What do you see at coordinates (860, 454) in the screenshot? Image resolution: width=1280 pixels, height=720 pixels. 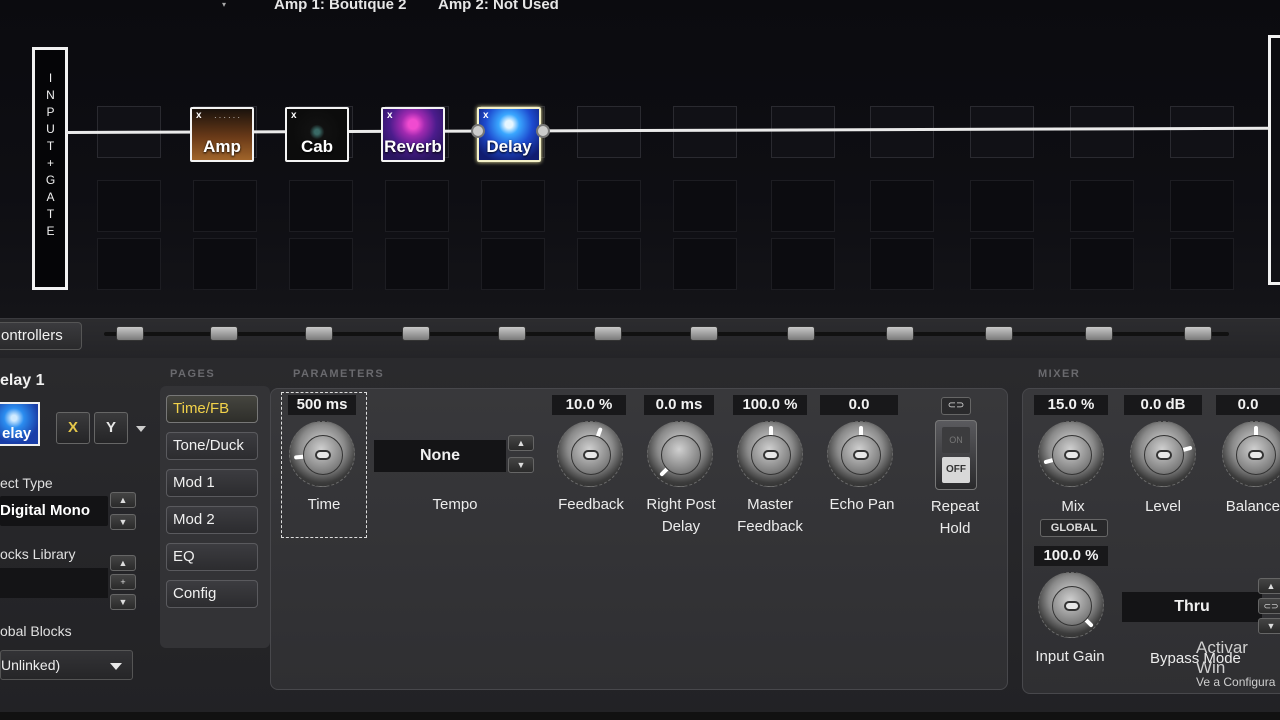 I see `echo-pan-knob` at bounding box center [860, 454].